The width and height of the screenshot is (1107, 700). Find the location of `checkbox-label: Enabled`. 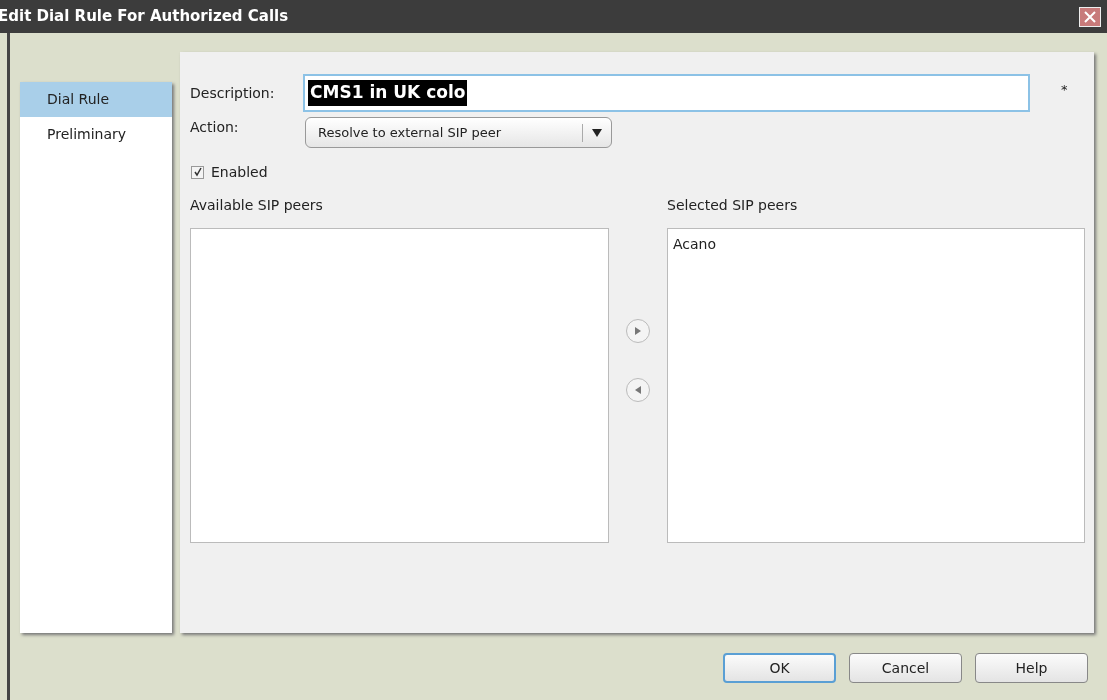

checkbox-label: Enabled is located at coordinates (239, 172).